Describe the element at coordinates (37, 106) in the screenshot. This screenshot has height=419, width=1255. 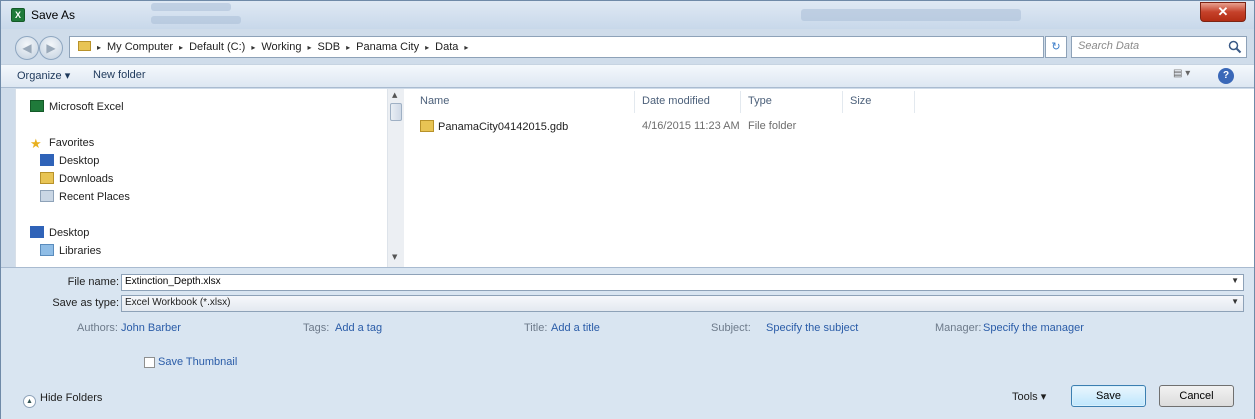
I see `excel-icon` at that location.